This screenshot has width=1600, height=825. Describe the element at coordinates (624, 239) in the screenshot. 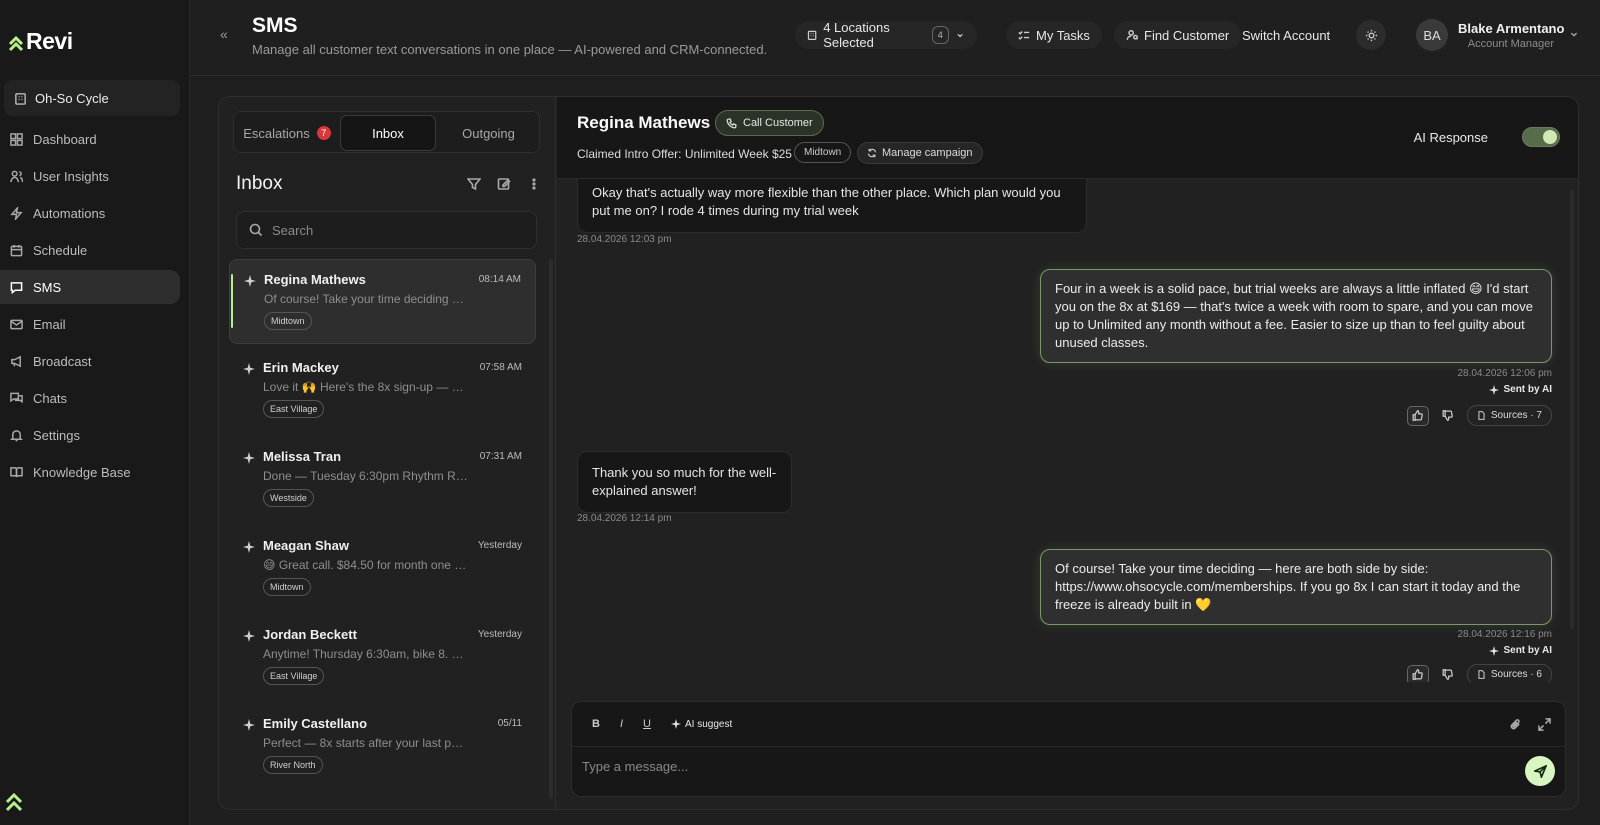

I see `message-timestamp: 28.04.2026 12:03 pm` at that location.